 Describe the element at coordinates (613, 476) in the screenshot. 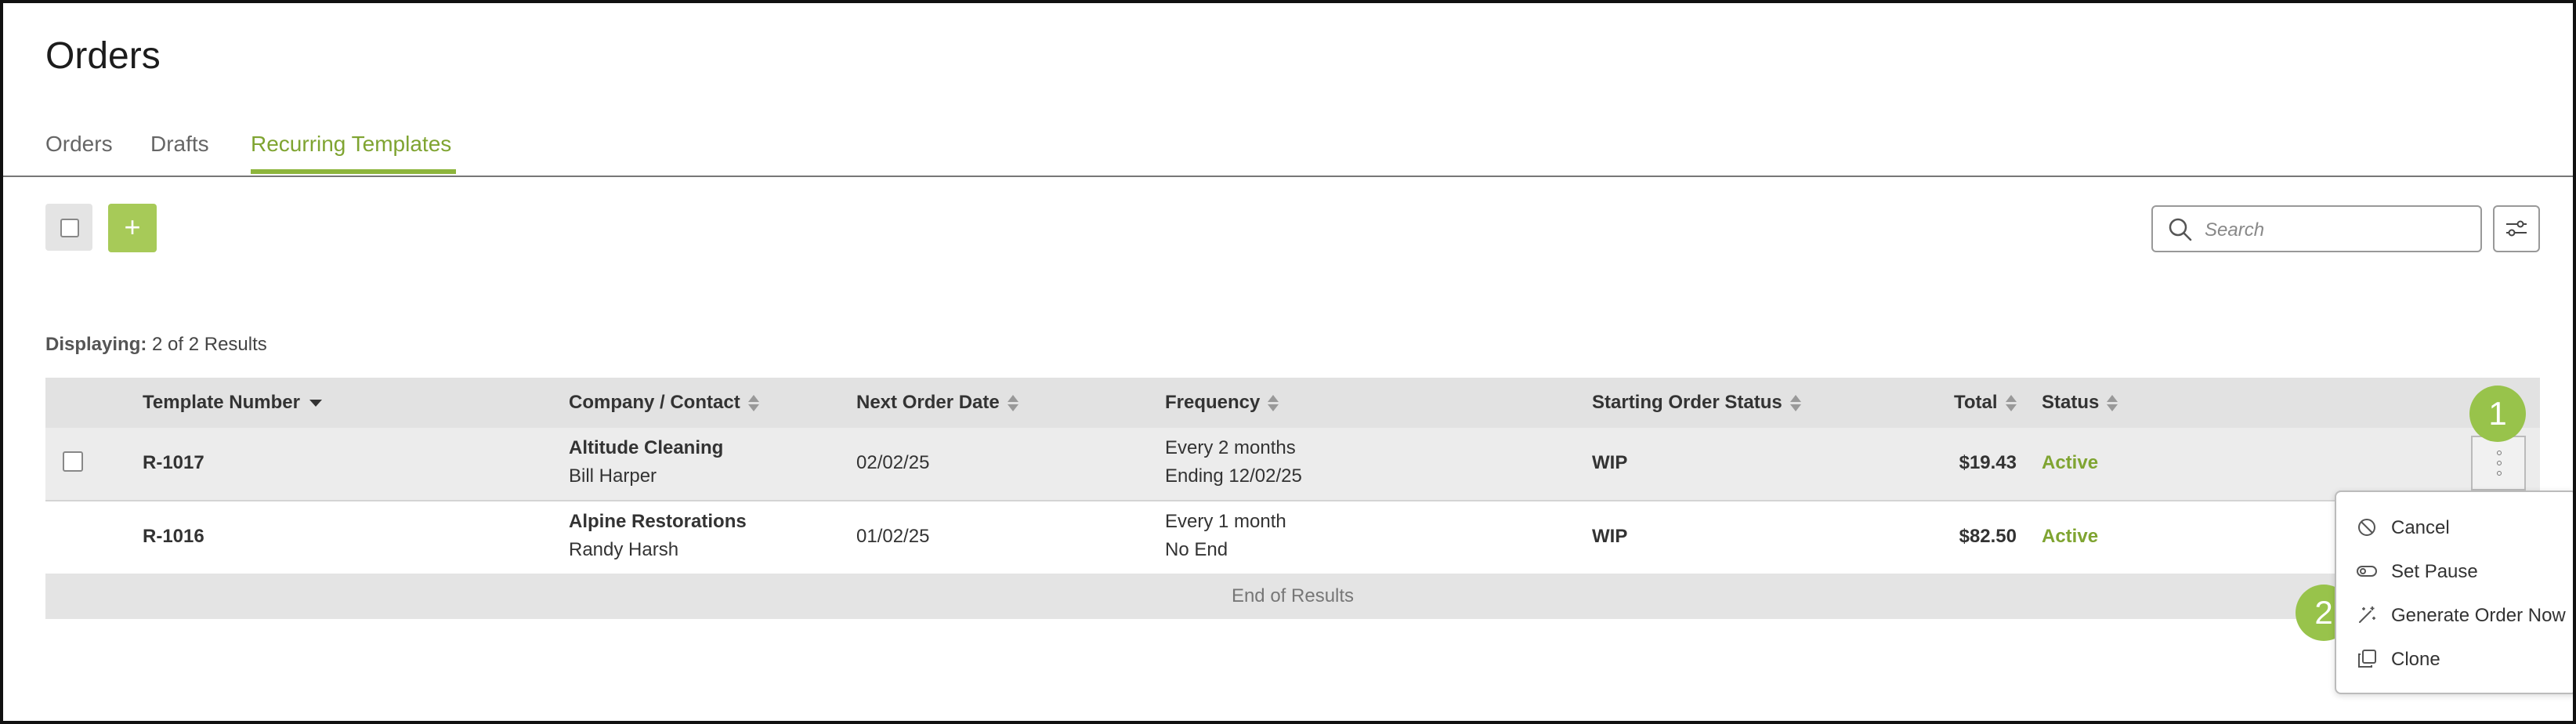

I see `contact-name: Bill Harper` at that location.